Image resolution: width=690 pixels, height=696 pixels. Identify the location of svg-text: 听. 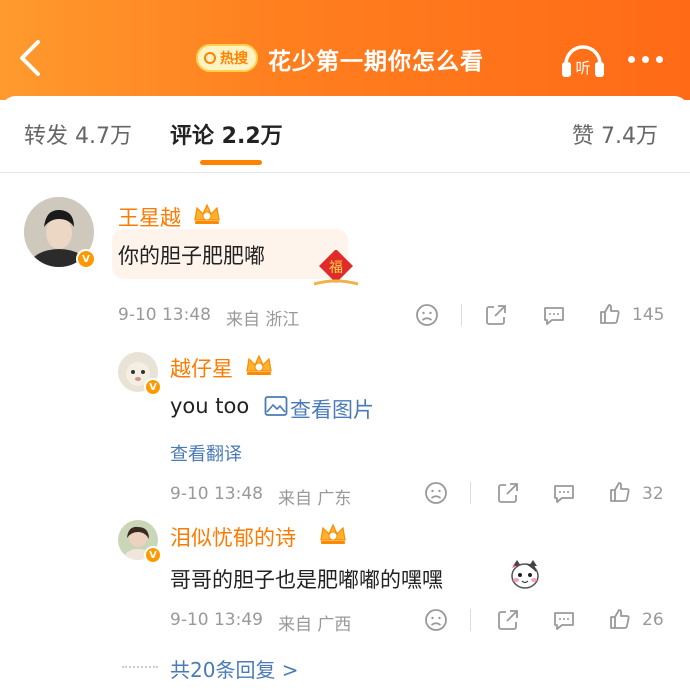
(582, 68).